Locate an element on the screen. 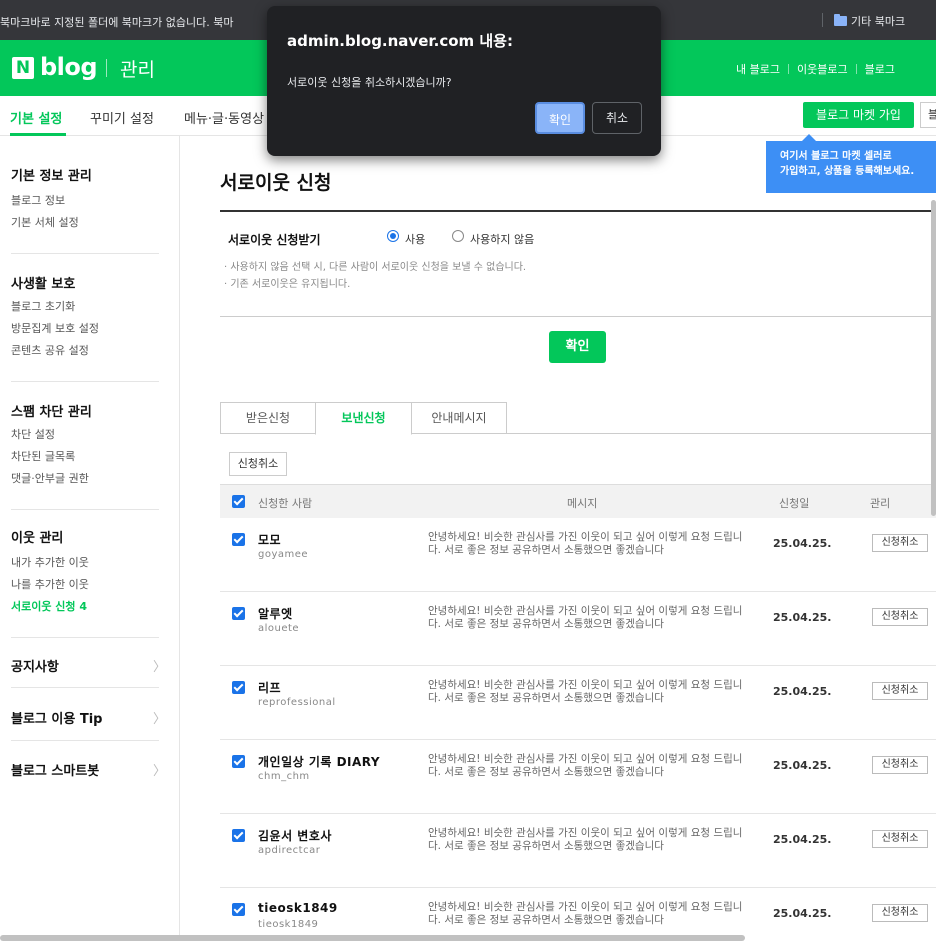 Image resolution: width=936 pixels, height=941 pixels. dialog-cancel-button: 취소 is located at coordinates (617, 118).